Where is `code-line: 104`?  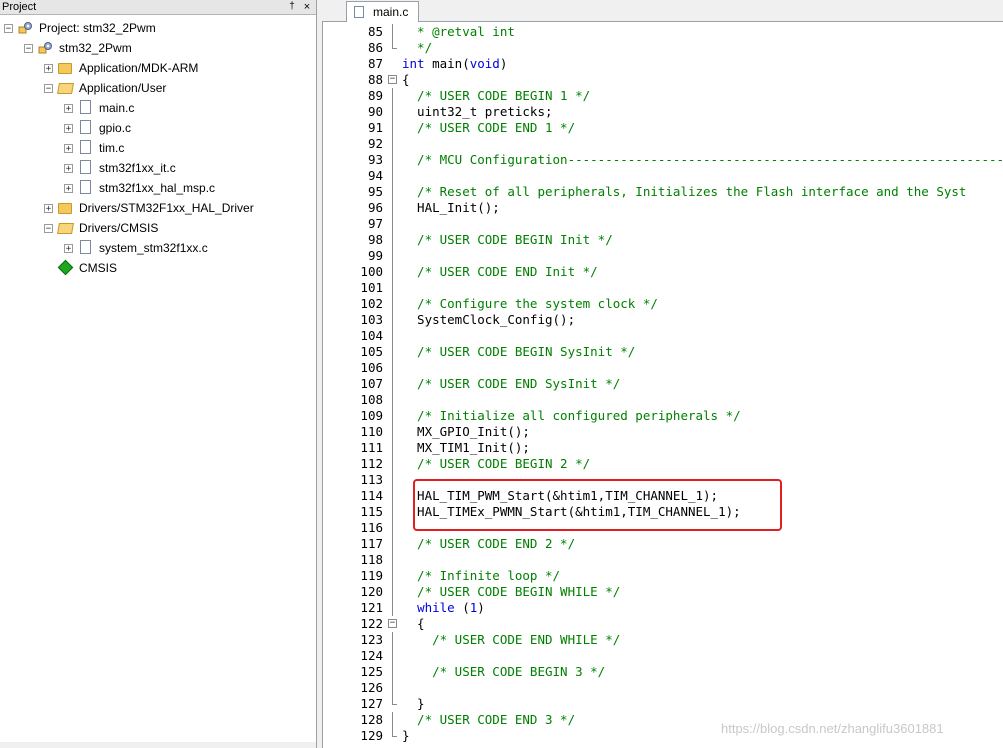
code-line: 104 is located at coordinates (663, 336).